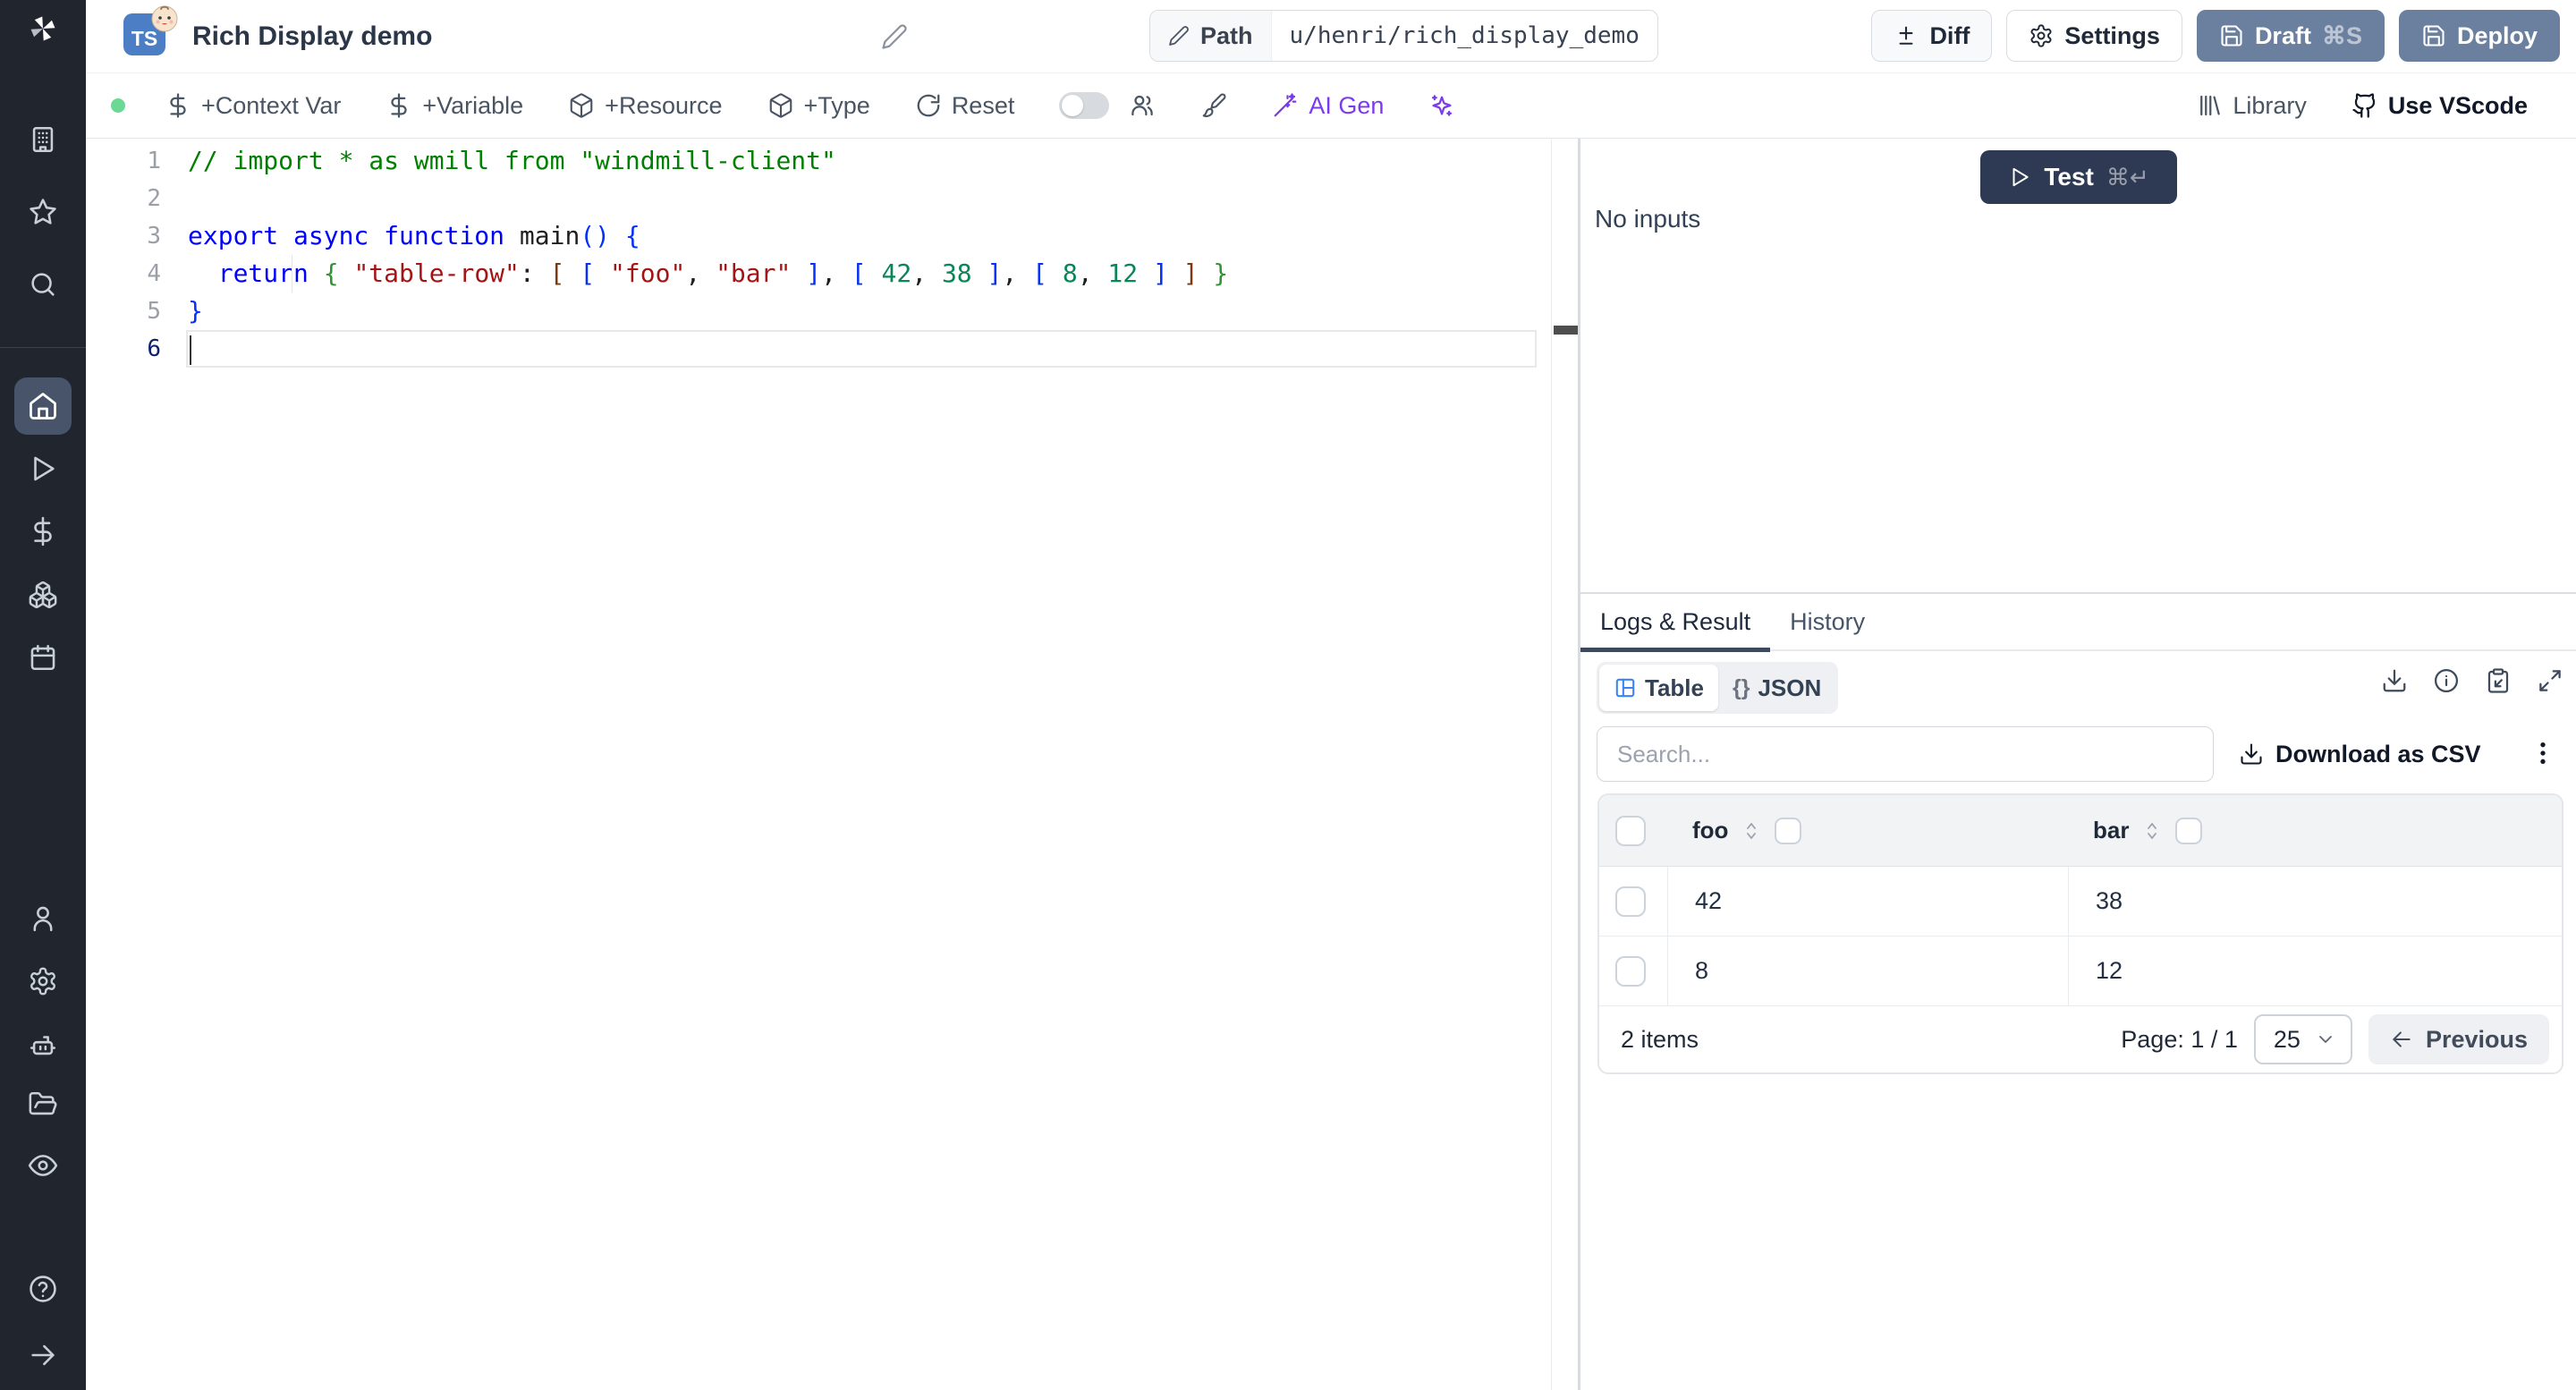  Describe the element at coordinates (1751, 831) in the screenshot. I see `sort-foo-icon` at that location.